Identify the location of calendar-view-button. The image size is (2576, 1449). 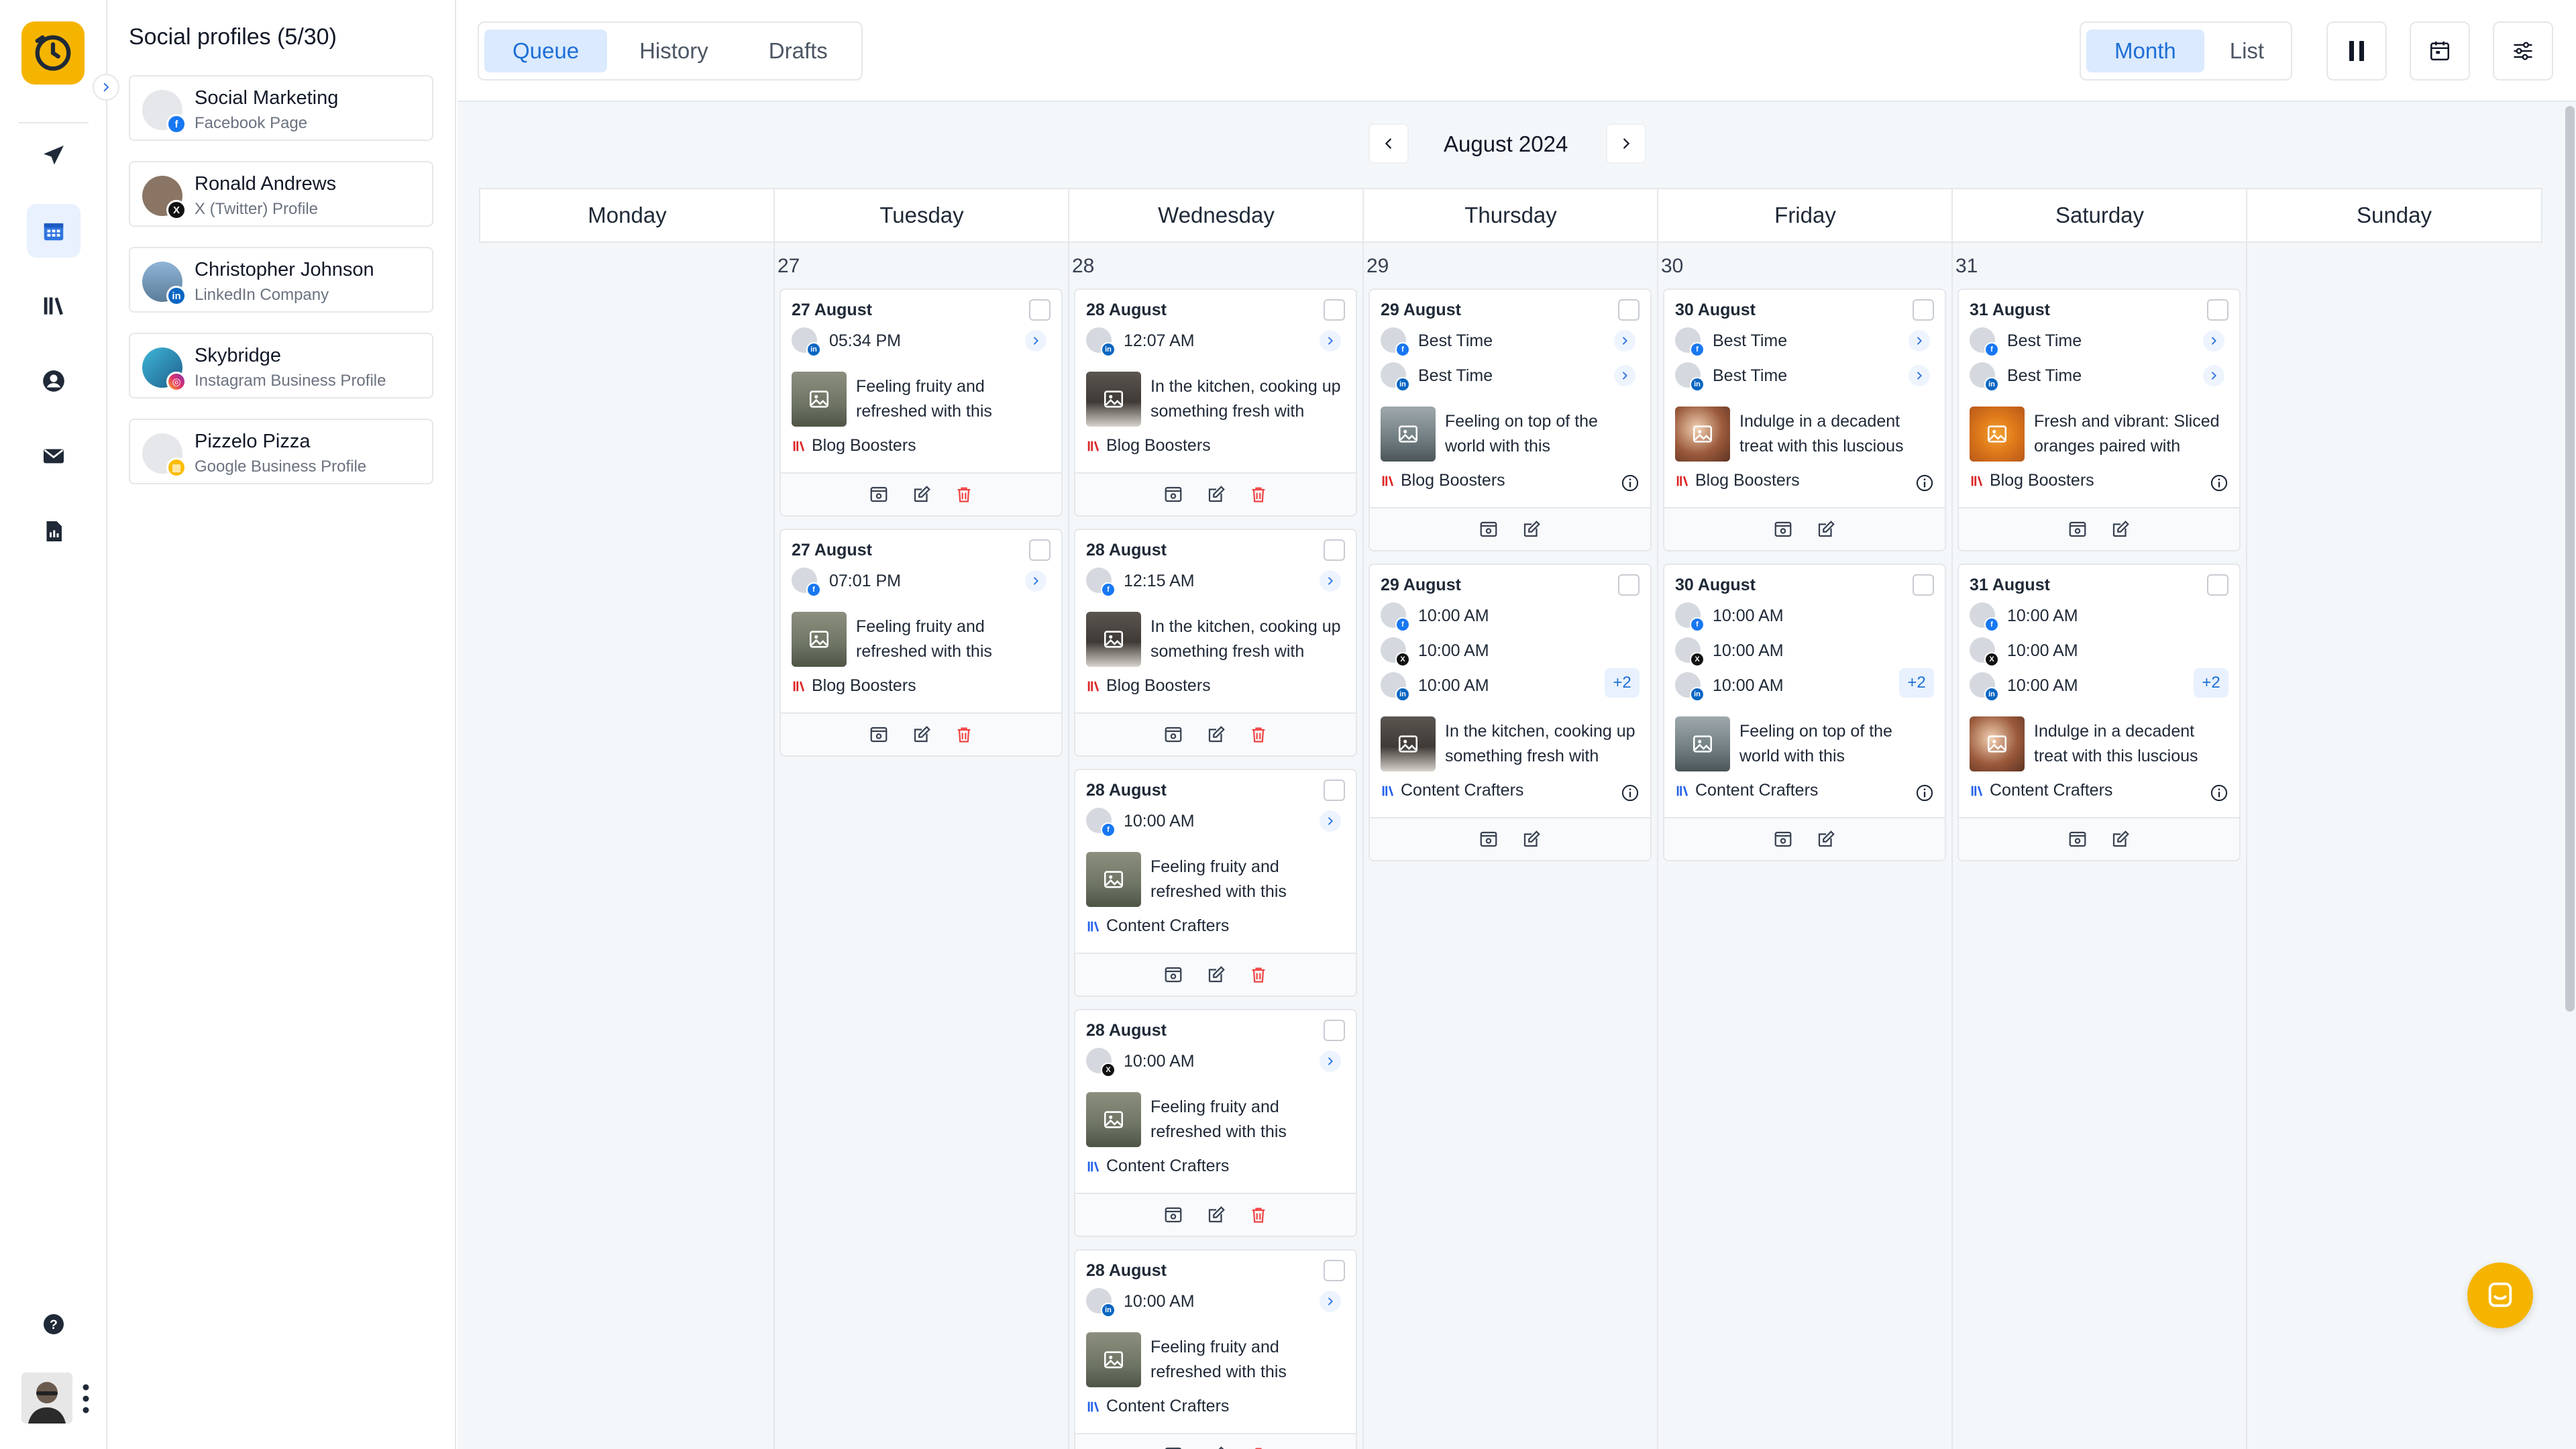
(2440, 50).